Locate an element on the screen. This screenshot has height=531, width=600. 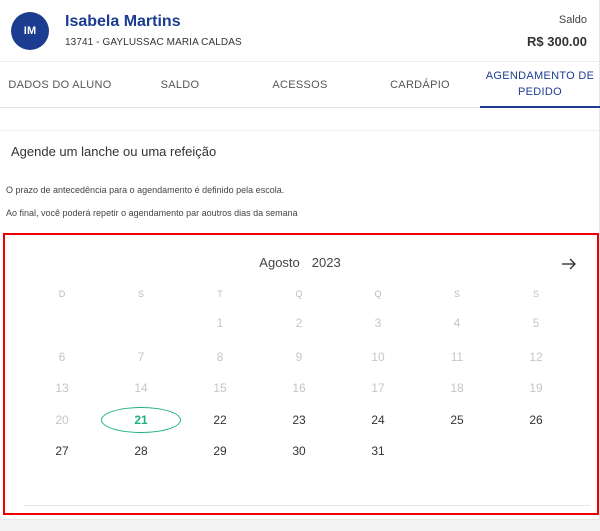
calendar-day: 19 is located at coordinates (536, 388).